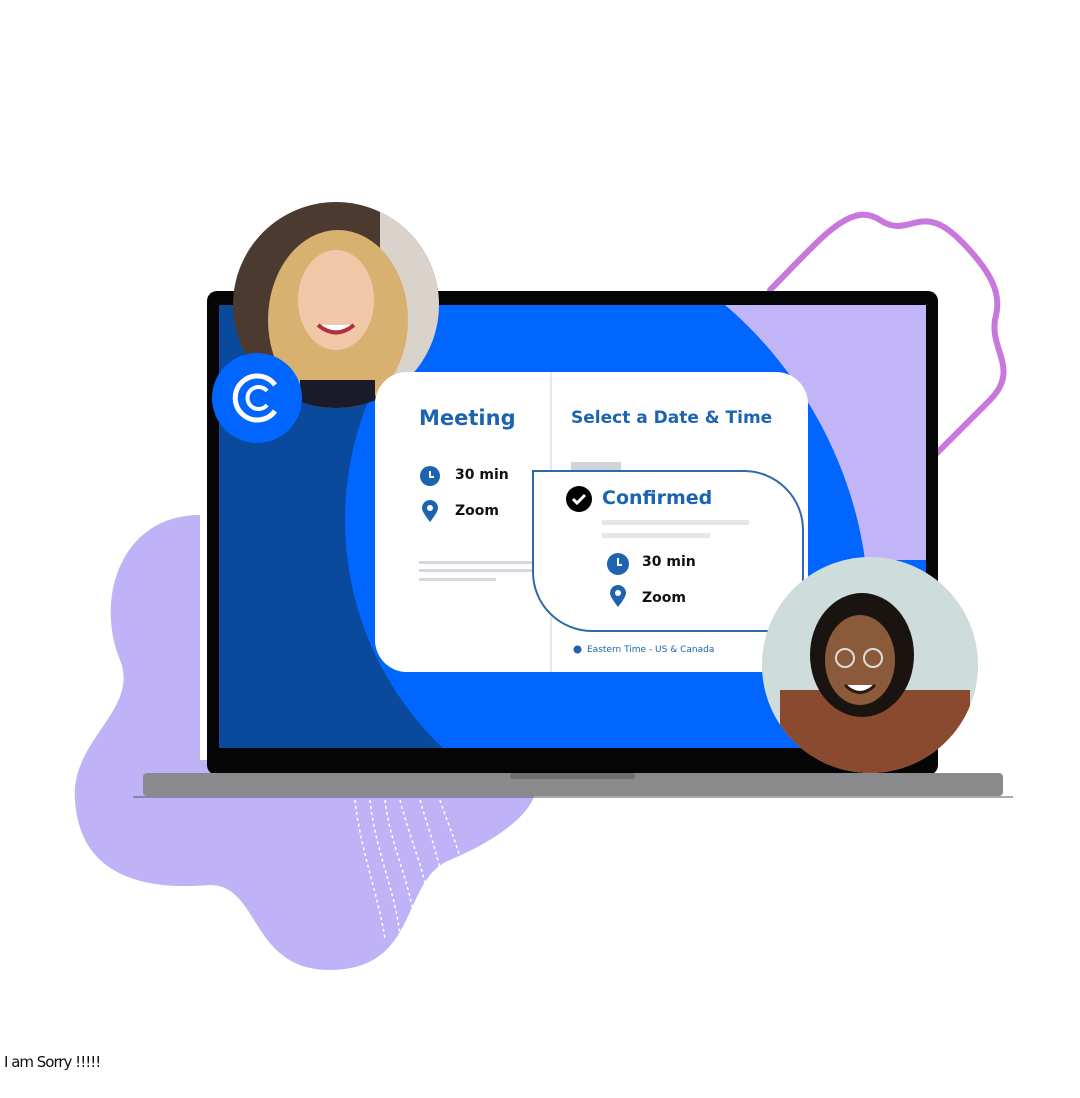 The width and height of the screenshot is (1080, 1098). I want to click on meeting-duration: 30 min, so click(482, 475).